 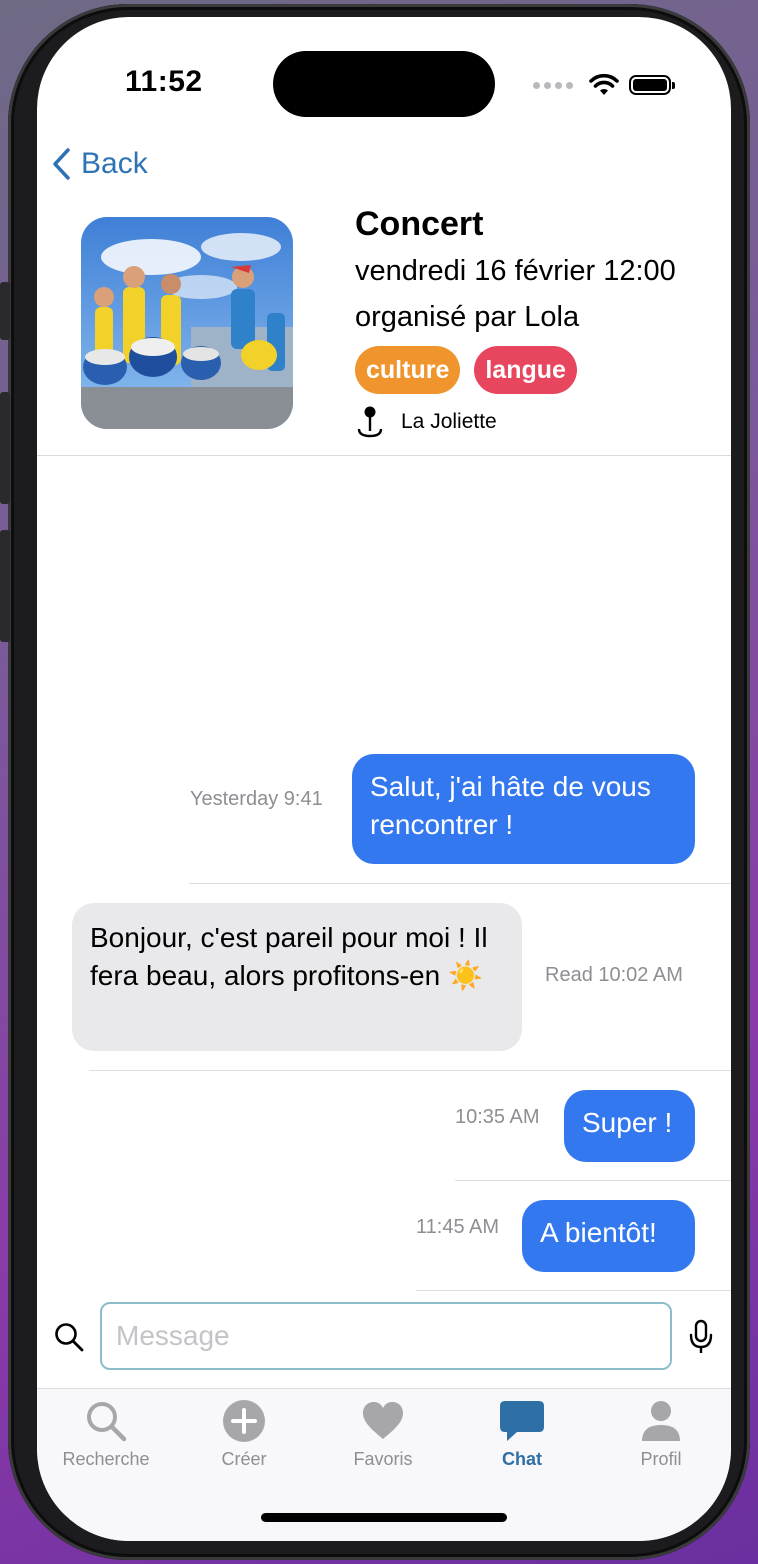 I want to click on chevron-left-icon, so click(x=61, y=164).